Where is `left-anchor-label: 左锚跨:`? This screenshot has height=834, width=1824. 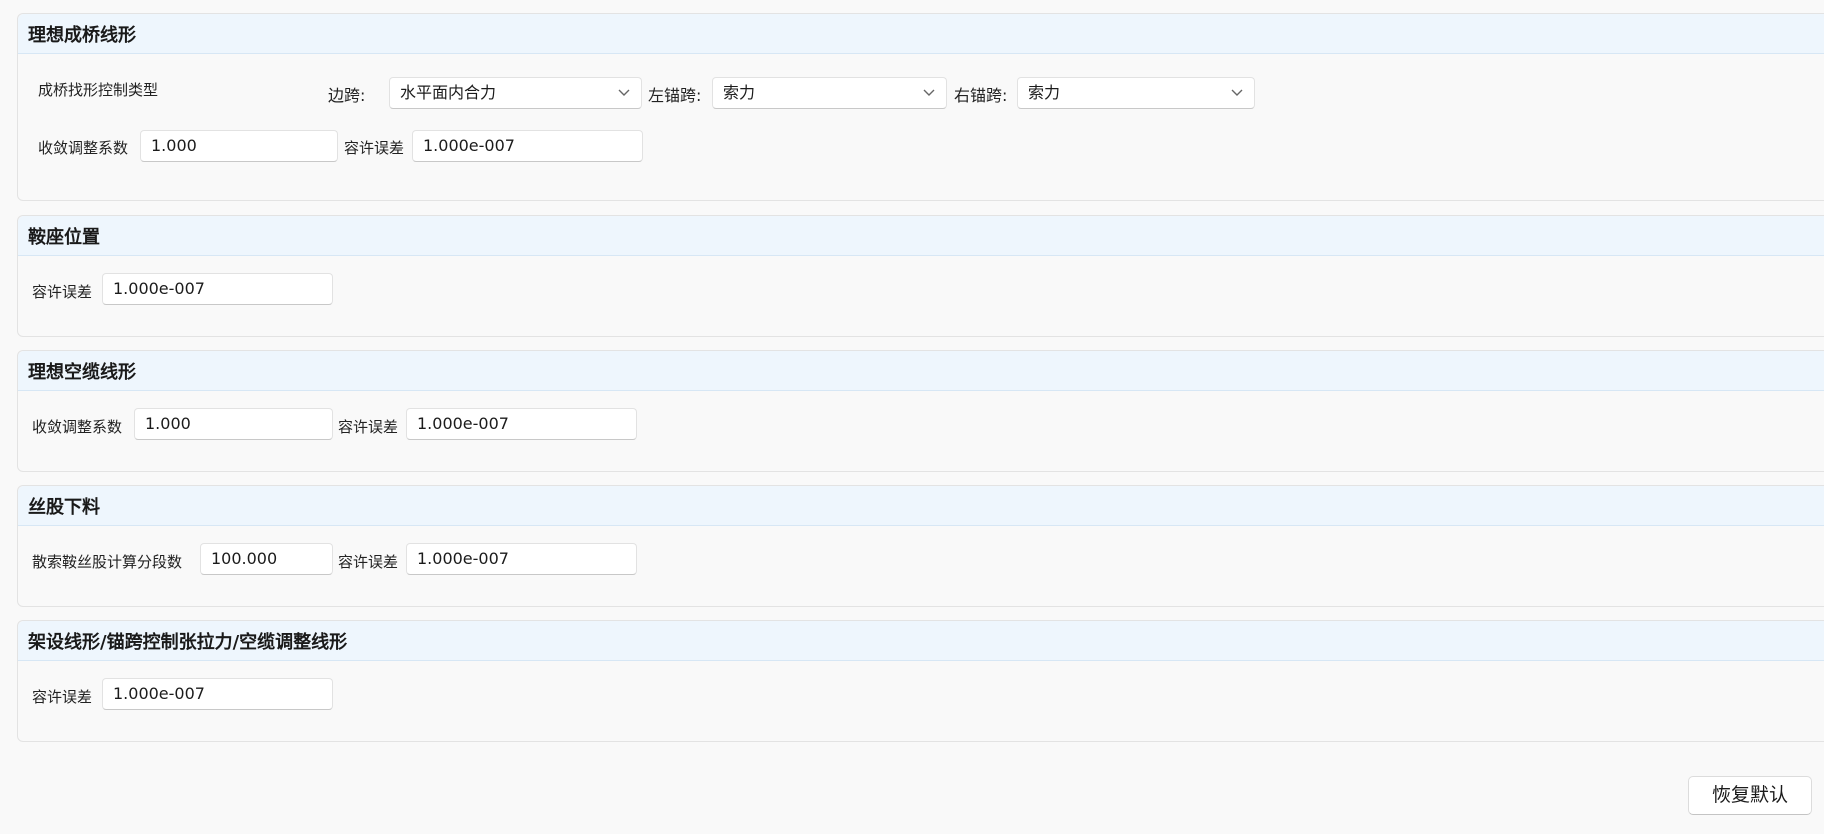 left-anchor-label: 左锚跨: is located at coordinates (675, 95).